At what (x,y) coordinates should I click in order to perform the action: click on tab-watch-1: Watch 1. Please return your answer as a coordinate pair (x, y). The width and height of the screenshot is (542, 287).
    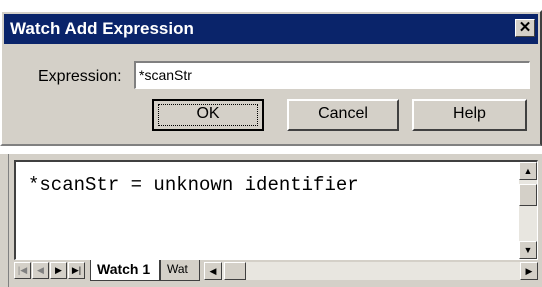
    Looking at the image, I should click on (125, 270).